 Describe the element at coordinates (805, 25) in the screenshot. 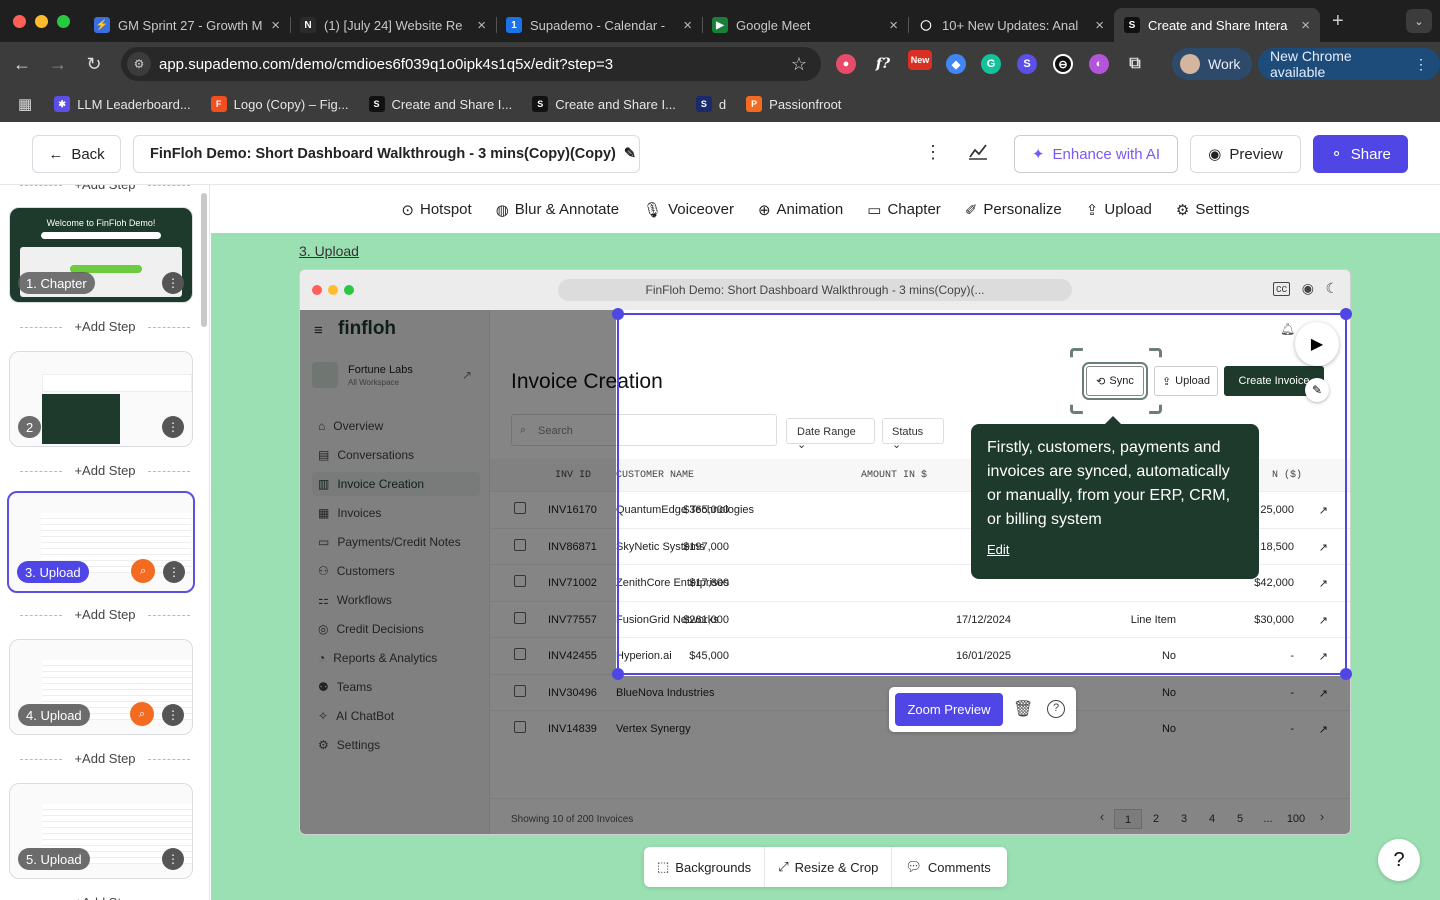

I see `browser-tab: ▶ Google Meet ×` at that location.